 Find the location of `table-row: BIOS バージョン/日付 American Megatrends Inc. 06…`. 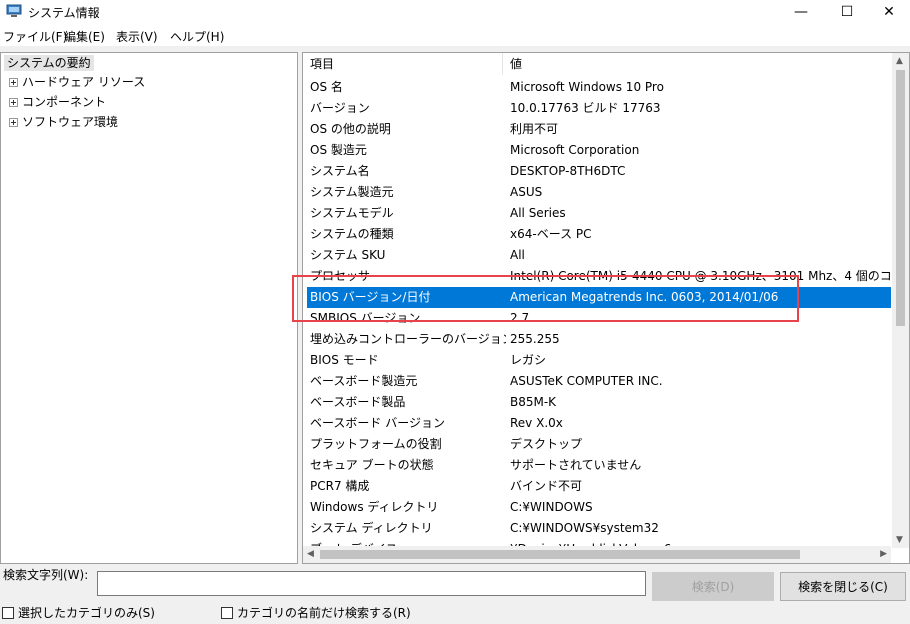

table-row: BIOS バージョン/日付 American Megatrends Inc. 06… is located at coordinates (599, 297).